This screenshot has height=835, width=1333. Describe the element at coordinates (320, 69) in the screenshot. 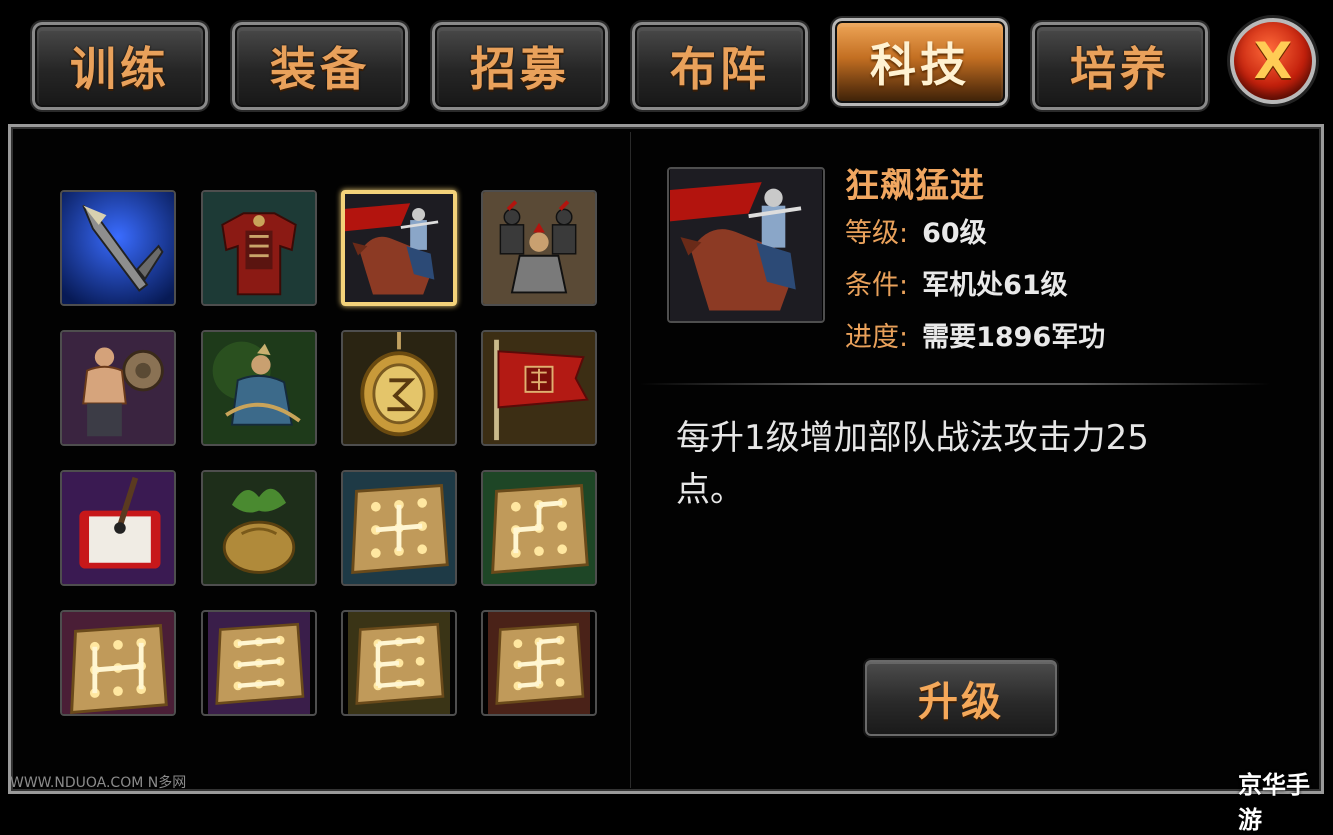

I see `tab-label: 装备` at that location.